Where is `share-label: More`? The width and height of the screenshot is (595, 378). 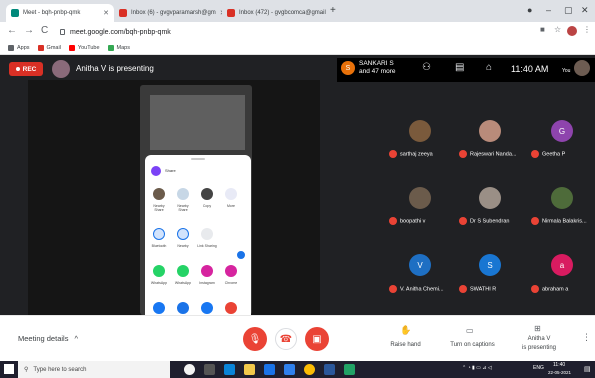
share-label: More is located at coordinates (231, 206).